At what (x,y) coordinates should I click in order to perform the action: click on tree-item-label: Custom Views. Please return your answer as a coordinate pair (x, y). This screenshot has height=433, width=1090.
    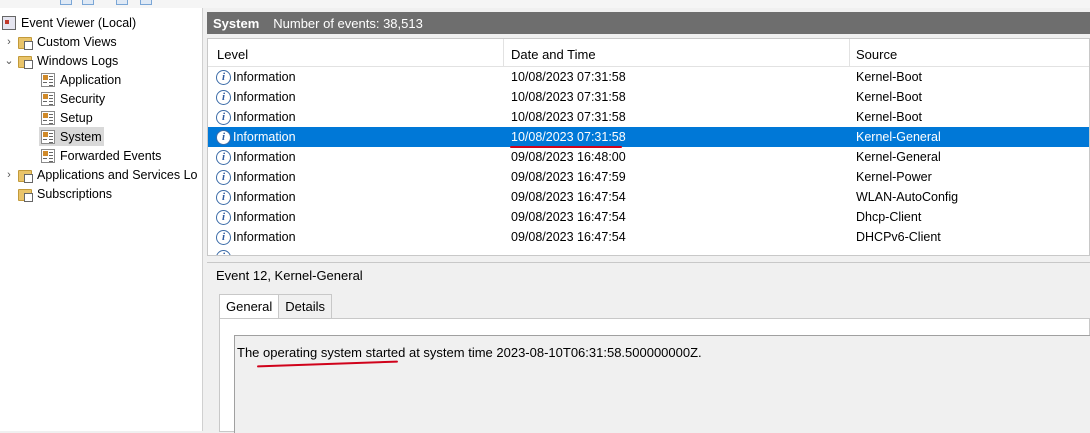
    Looking at the image, I should click on (77, 41).